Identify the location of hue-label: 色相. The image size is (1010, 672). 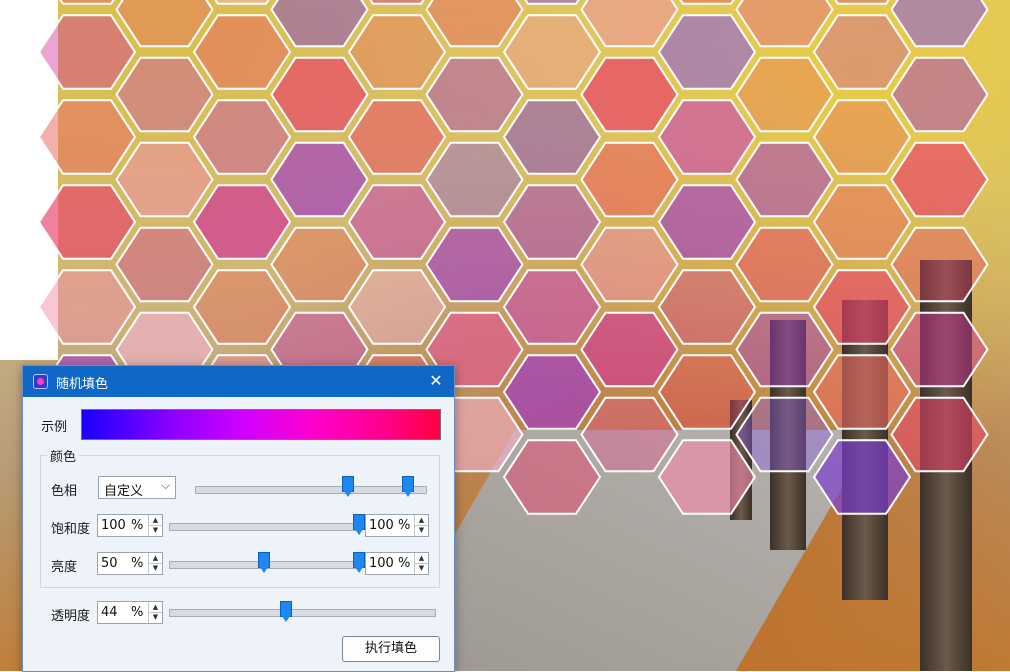
(64, 491).